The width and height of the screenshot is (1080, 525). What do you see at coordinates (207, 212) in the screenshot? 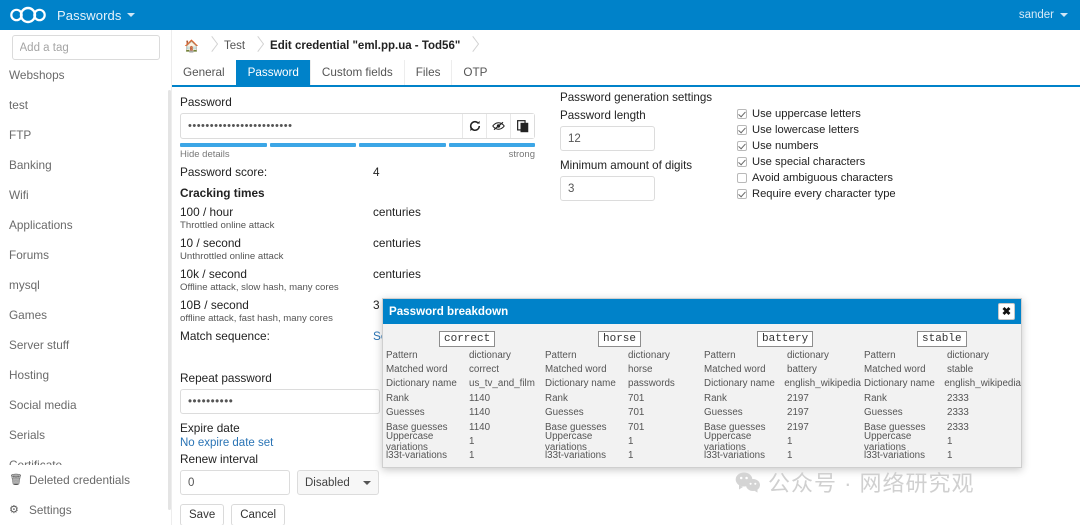
I see `cracking-rate: 100 / hour` at bounding box center [207, 212].